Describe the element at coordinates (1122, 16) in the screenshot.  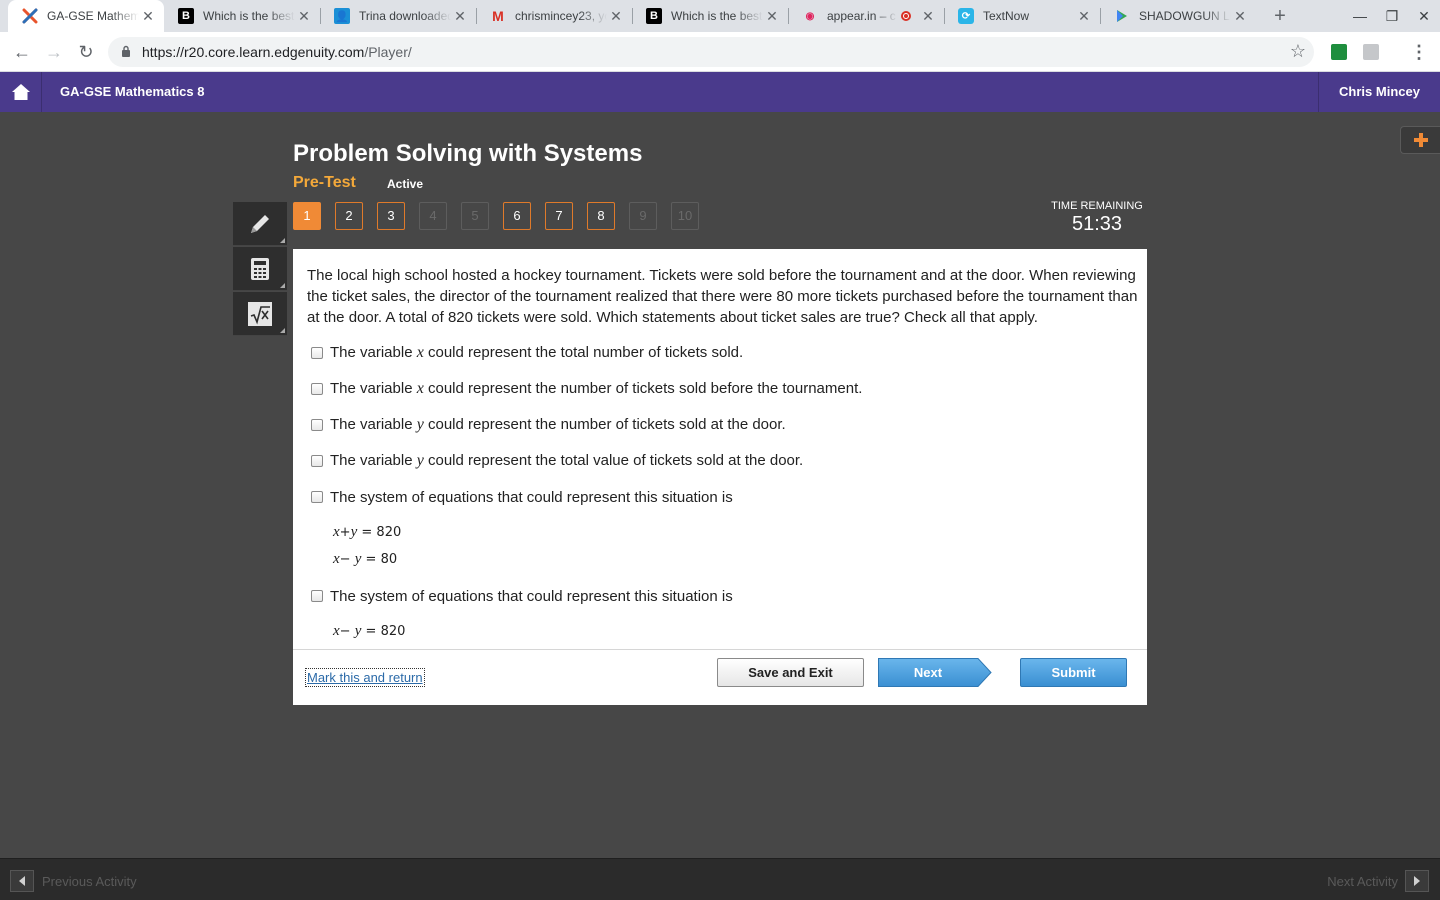
I see `play-store-icon` at that location.